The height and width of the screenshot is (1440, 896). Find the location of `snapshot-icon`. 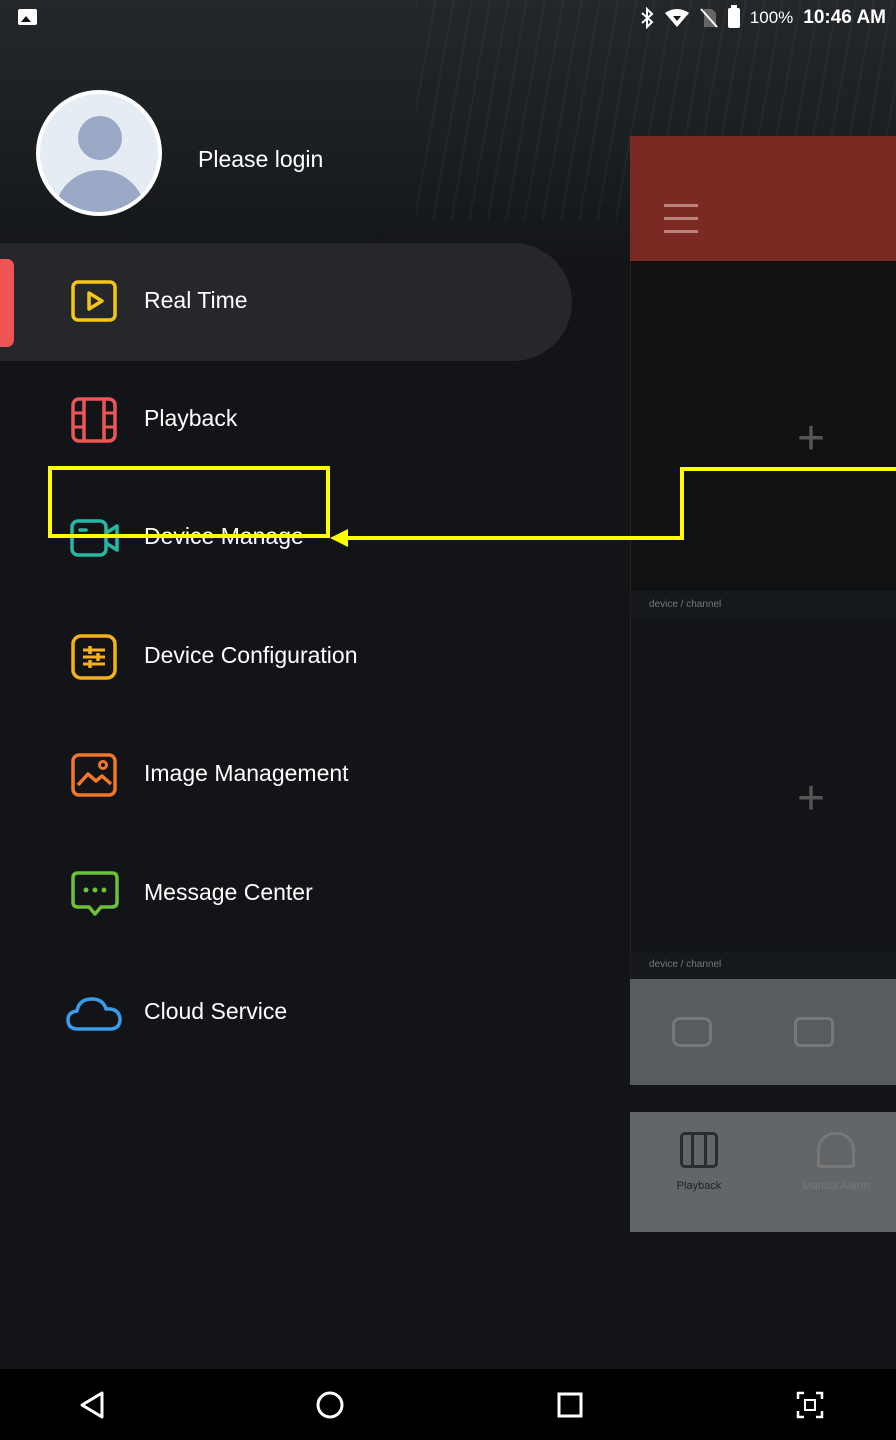

snapshot-icon is located at coordinates (692, 1032).